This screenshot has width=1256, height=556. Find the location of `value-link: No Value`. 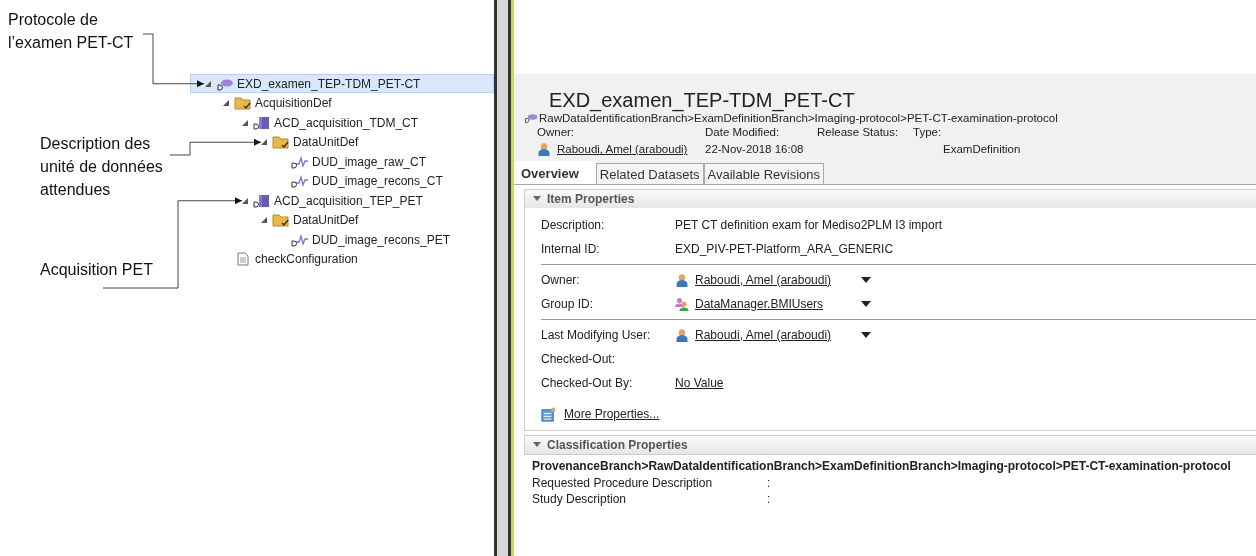

value-link: No Value is located at coordinates (699, 383).